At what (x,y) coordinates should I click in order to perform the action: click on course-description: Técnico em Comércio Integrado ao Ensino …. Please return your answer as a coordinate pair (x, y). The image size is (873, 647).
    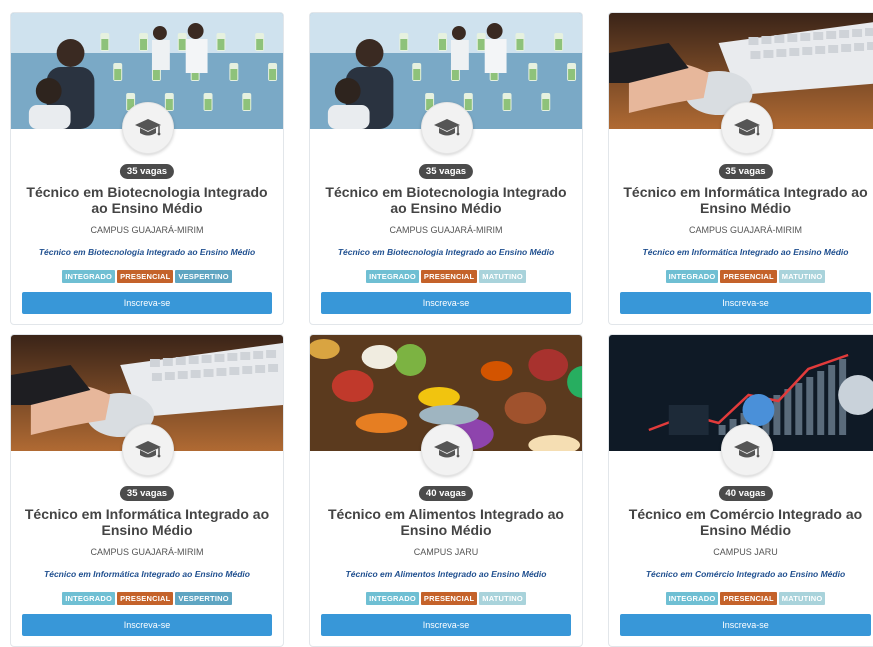
    Looking at the image, I should click on (745, 574).